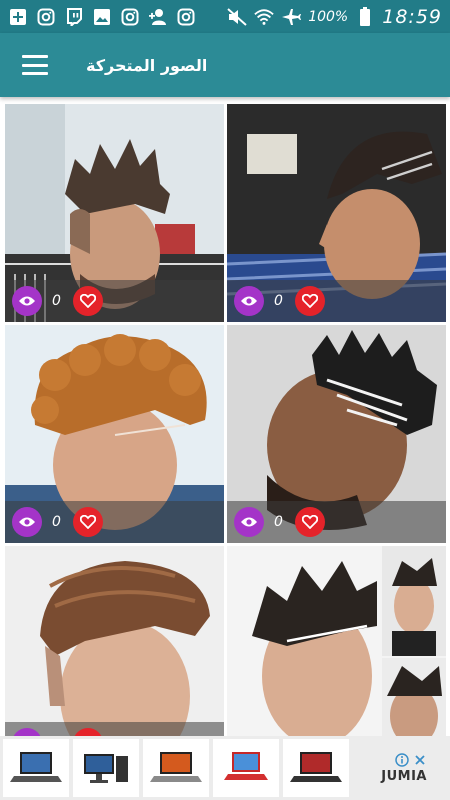 This screenshot has width=450, height=800. Describe the element at coordinates (328, 16) in the screenshot. I see `battery-percentage: 100%` at that location.